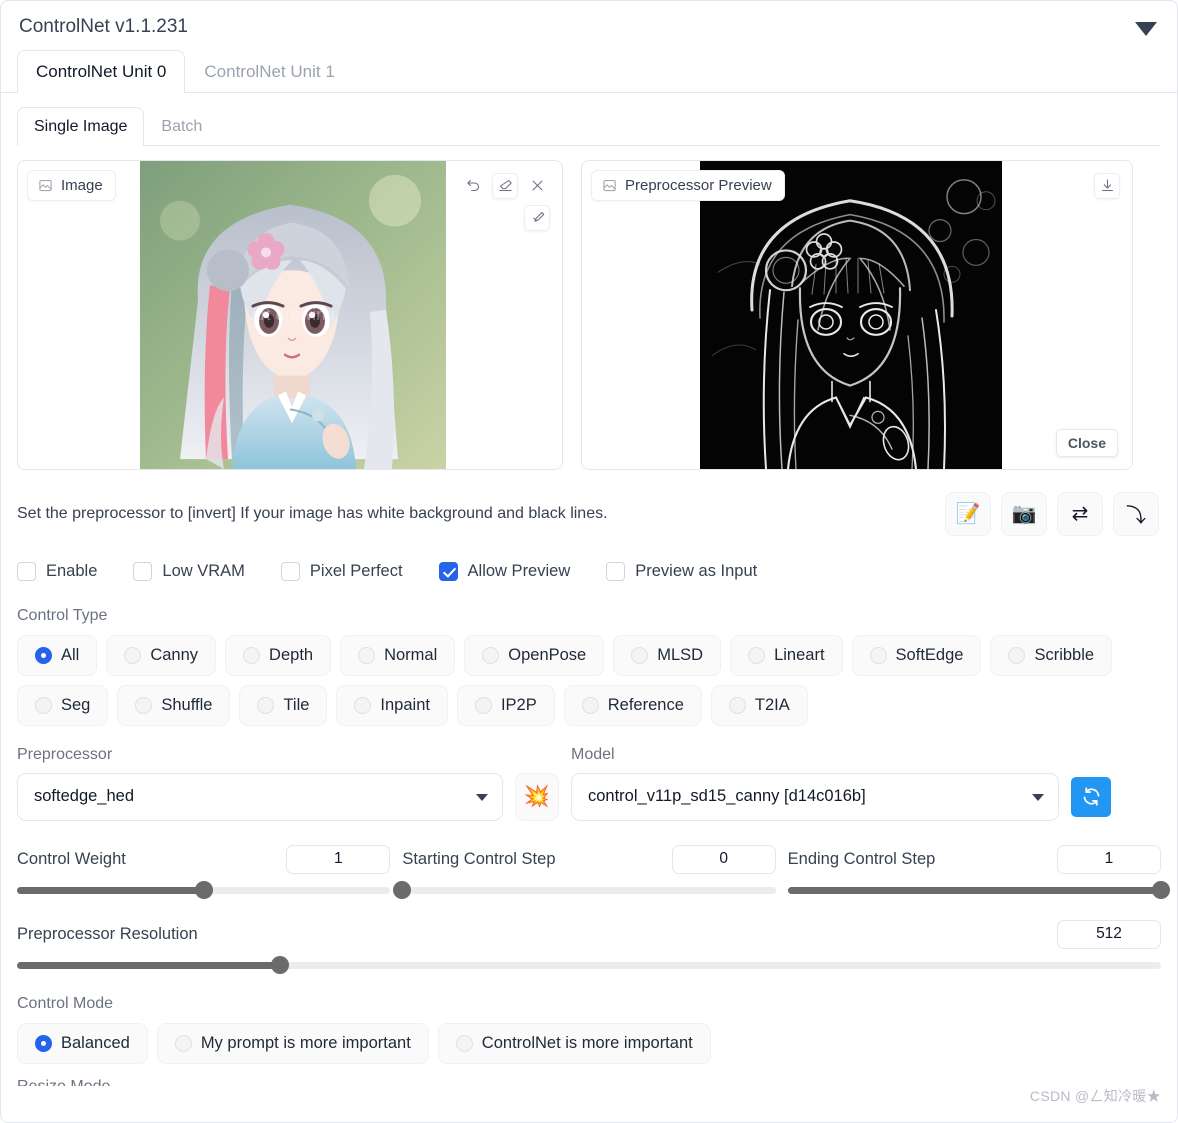 Image resolution: width=1178 pixels, height=1123 pixels. Describe the element at coordinates (1051, 655) in the screenshot. I see `control-type-scribble: Scribble` at that location.